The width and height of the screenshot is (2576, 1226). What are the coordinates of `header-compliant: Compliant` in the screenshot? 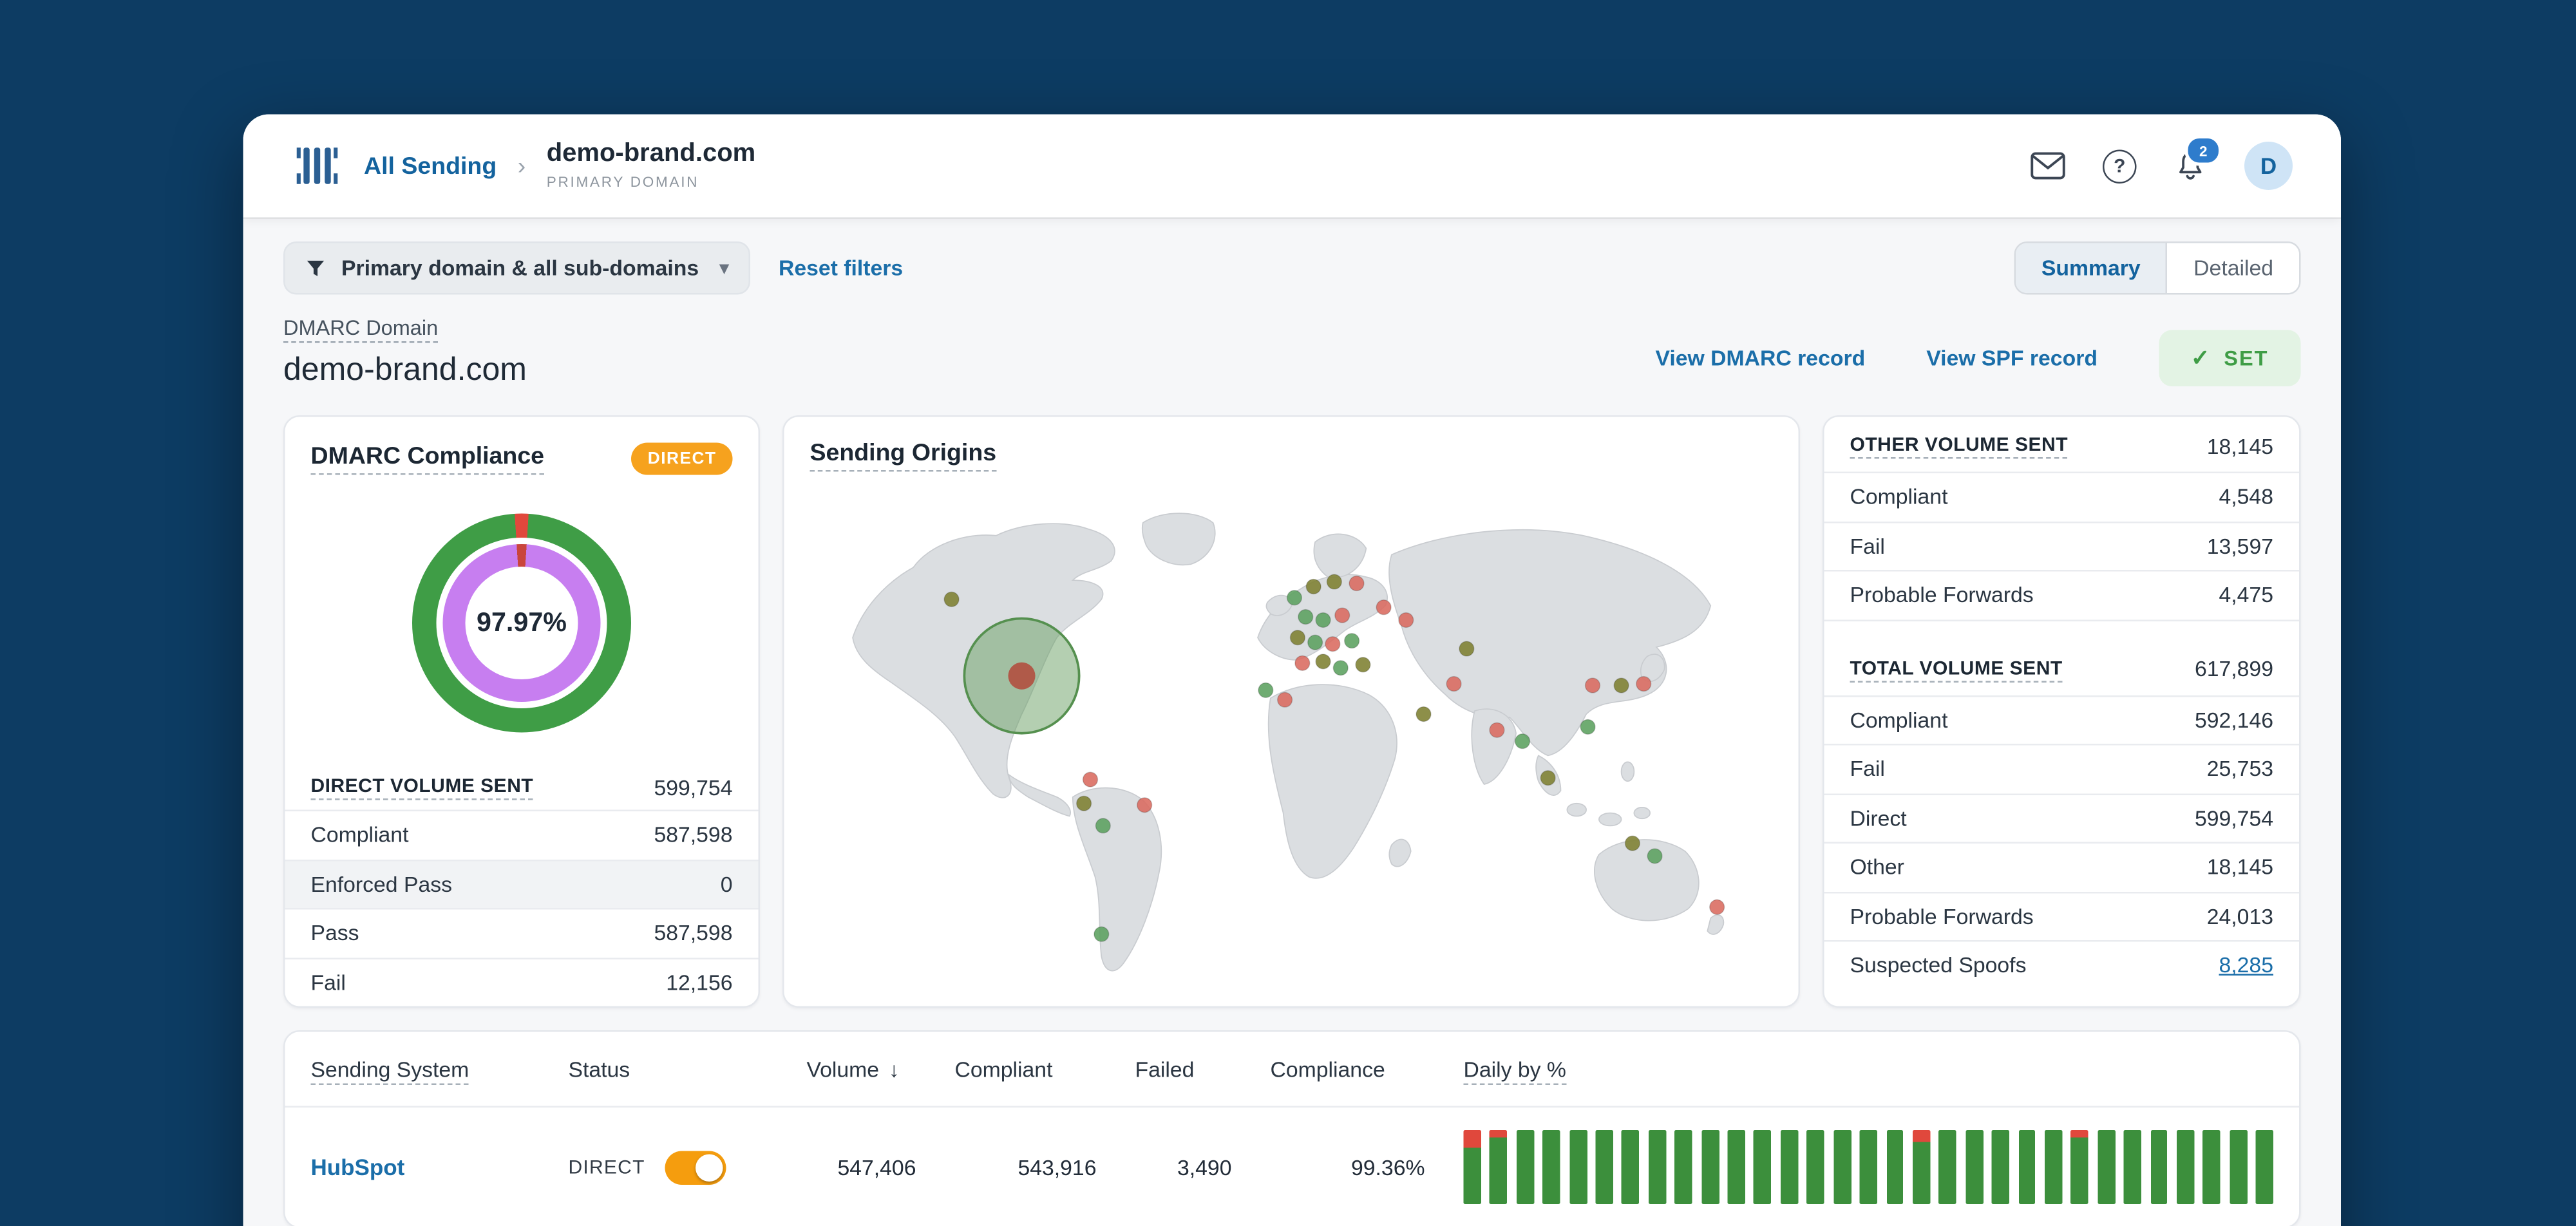 It's located at (1004, 1069).